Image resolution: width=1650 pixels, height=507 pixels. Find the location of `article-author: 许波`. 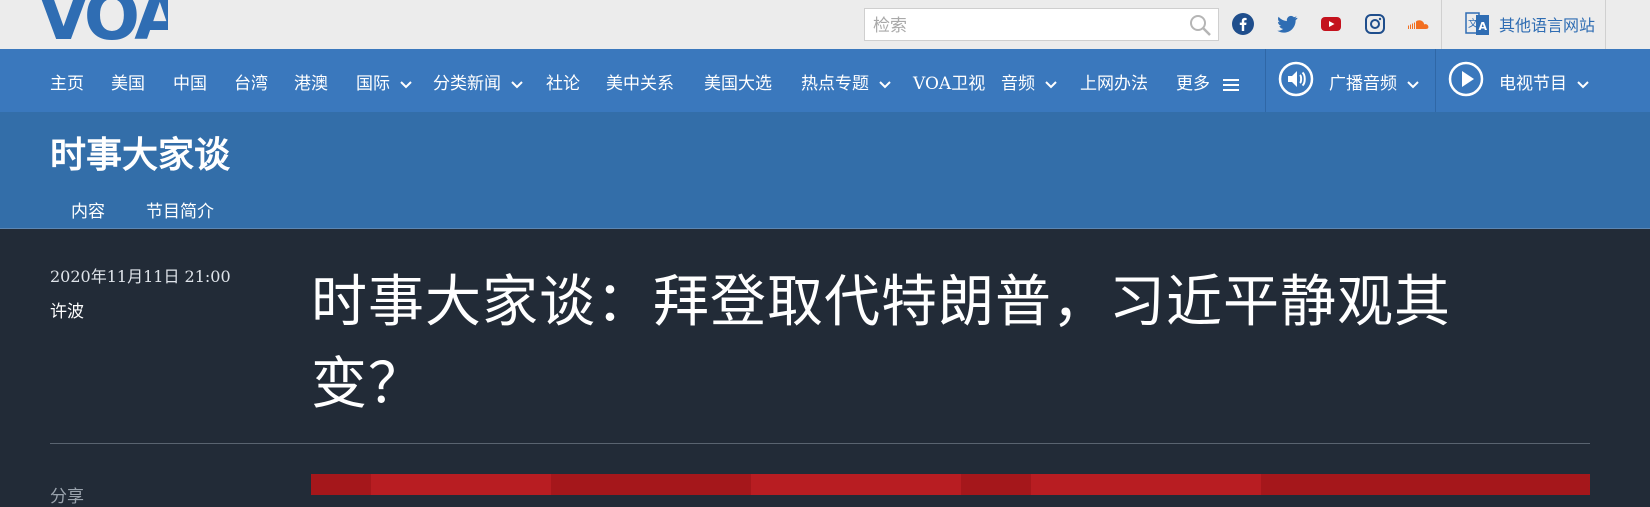

article-author: 许波 is located at coordinates (67, 309).